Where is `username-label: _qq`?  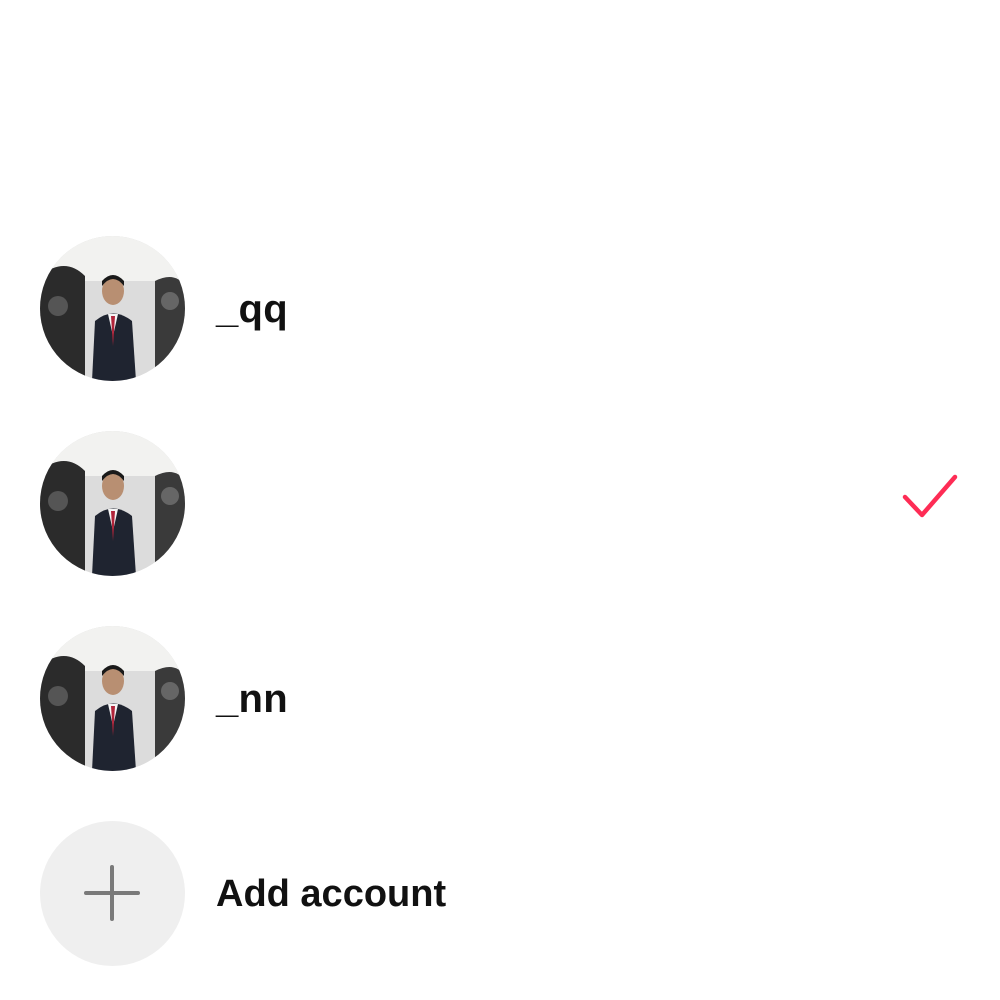
username-label: _qq is located at coordinates (252, 309).